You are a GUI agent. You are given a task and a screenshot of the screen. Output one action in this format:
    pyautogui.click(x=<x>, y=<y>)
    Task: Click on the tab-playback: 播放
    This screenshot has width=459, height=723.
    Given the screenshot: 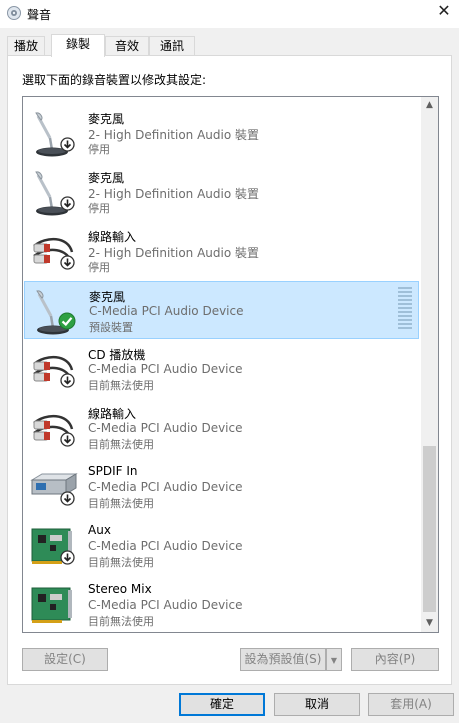 What is the action you would take?
    pyautogui.click(x=26, y=46)
    